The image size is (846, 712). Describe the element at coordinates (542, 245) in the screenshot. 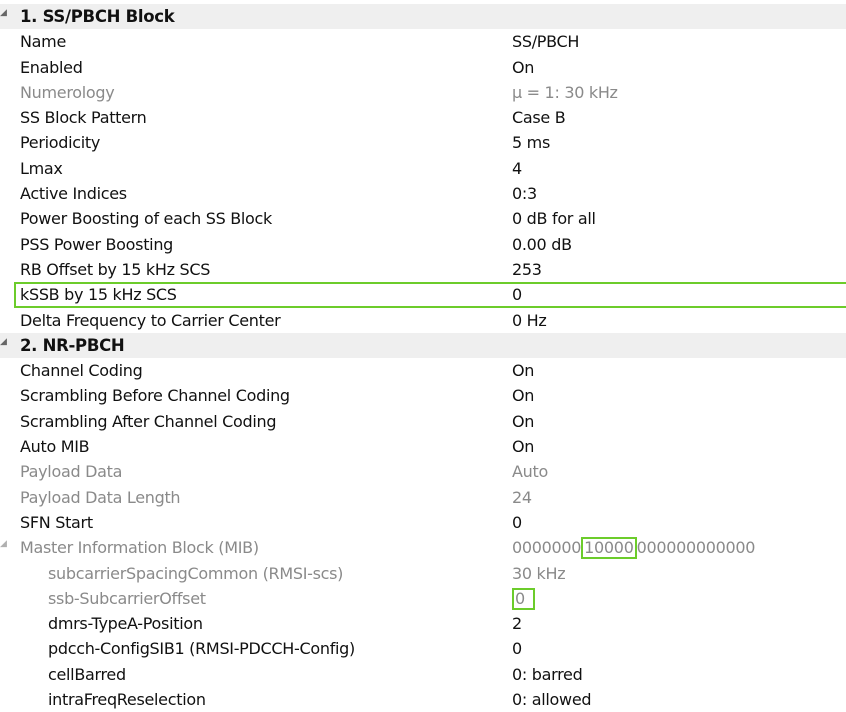

I see `property-value: 0.00 dB` at that location.